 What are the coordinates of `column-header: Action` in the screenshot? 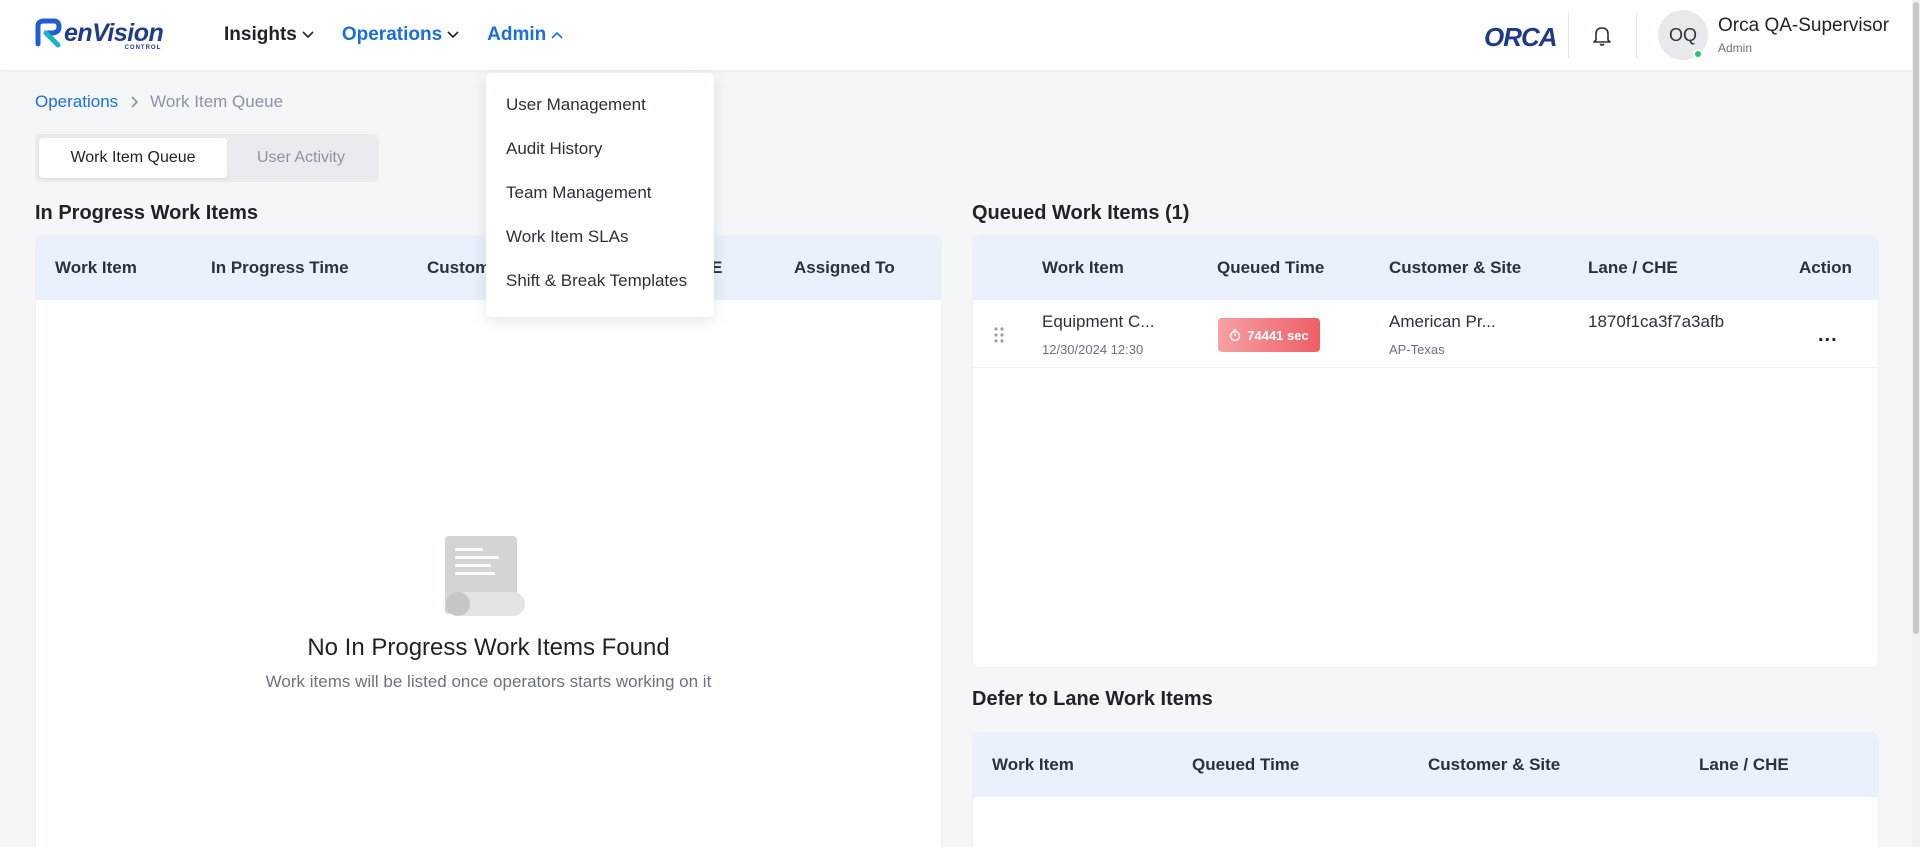 It's located at (1825, 268).